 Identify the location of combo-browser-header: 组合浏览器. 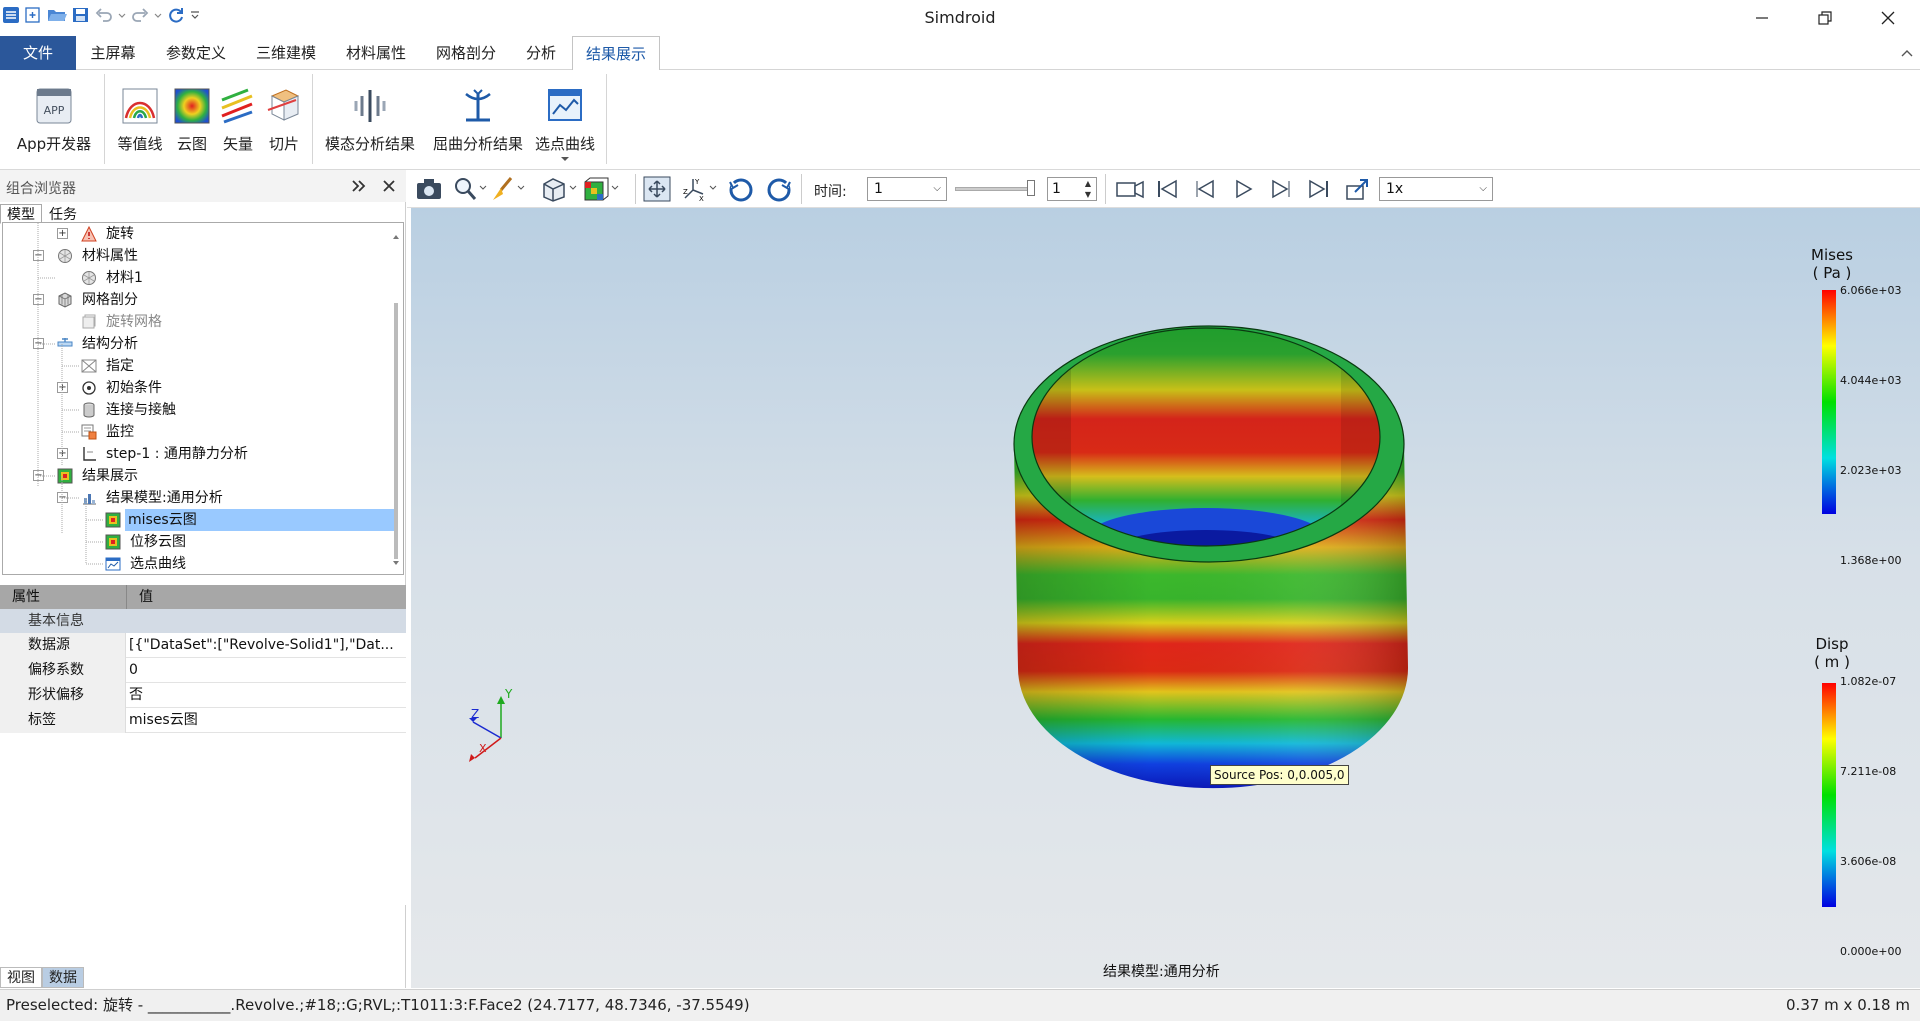
(203, 186).